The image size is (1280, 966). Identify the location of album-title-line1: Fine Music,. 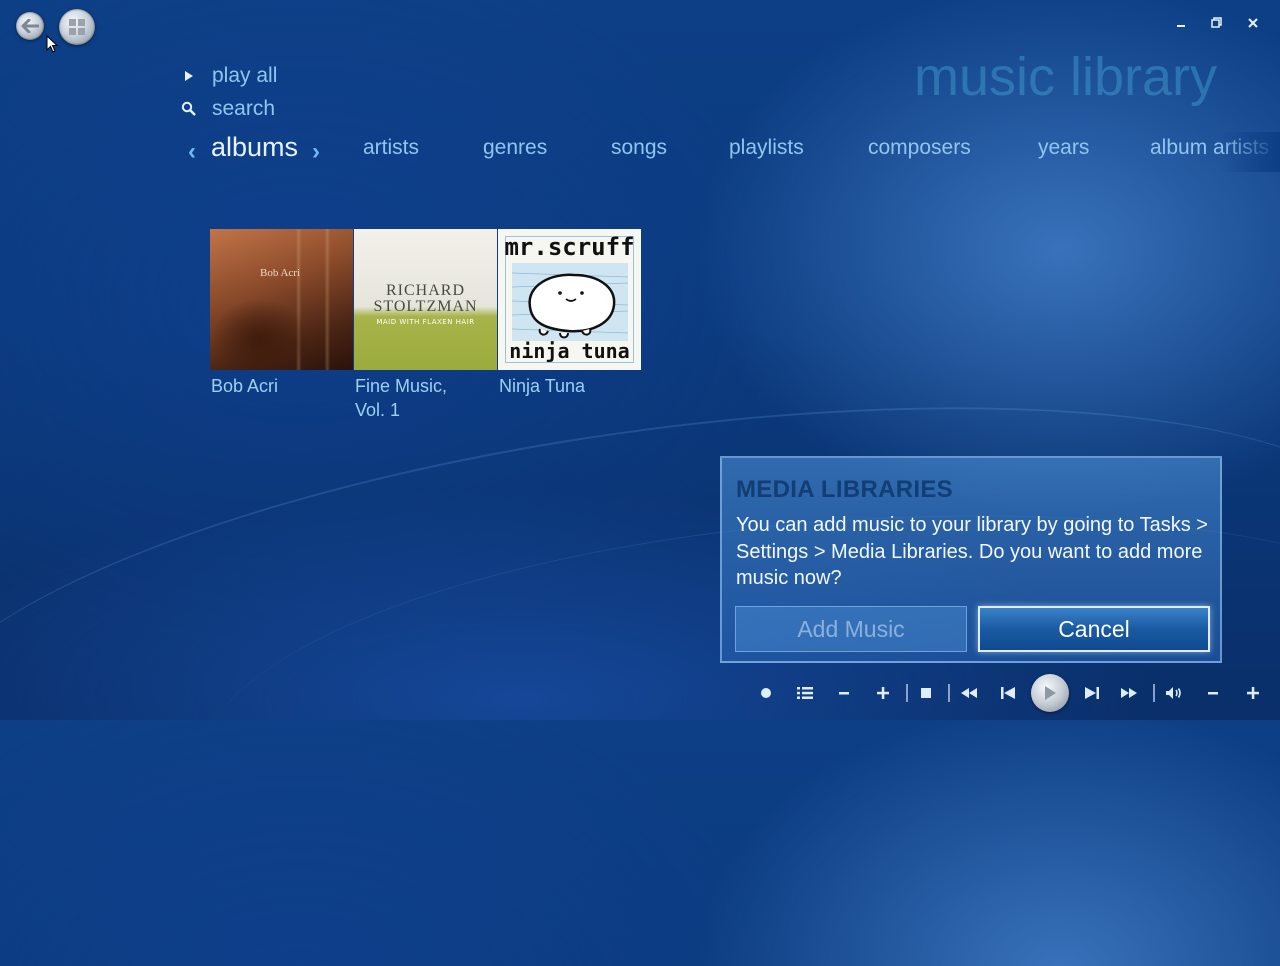
(401, 386).